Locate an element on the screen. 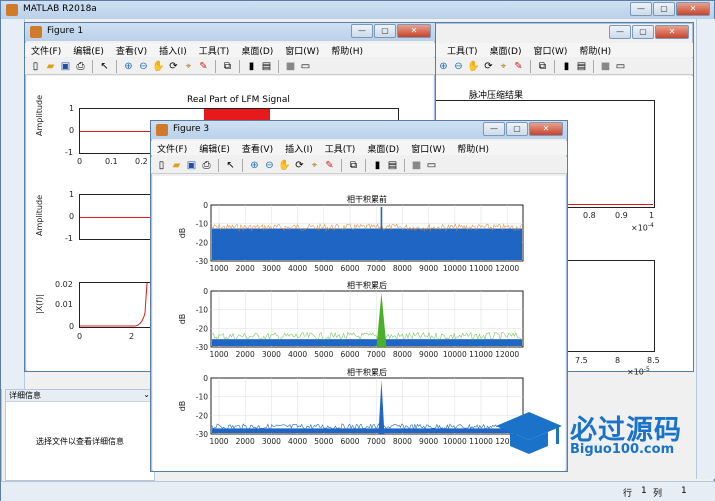  fig3-datacursor-icon: ⌖ is located at coordinates (314, 165).